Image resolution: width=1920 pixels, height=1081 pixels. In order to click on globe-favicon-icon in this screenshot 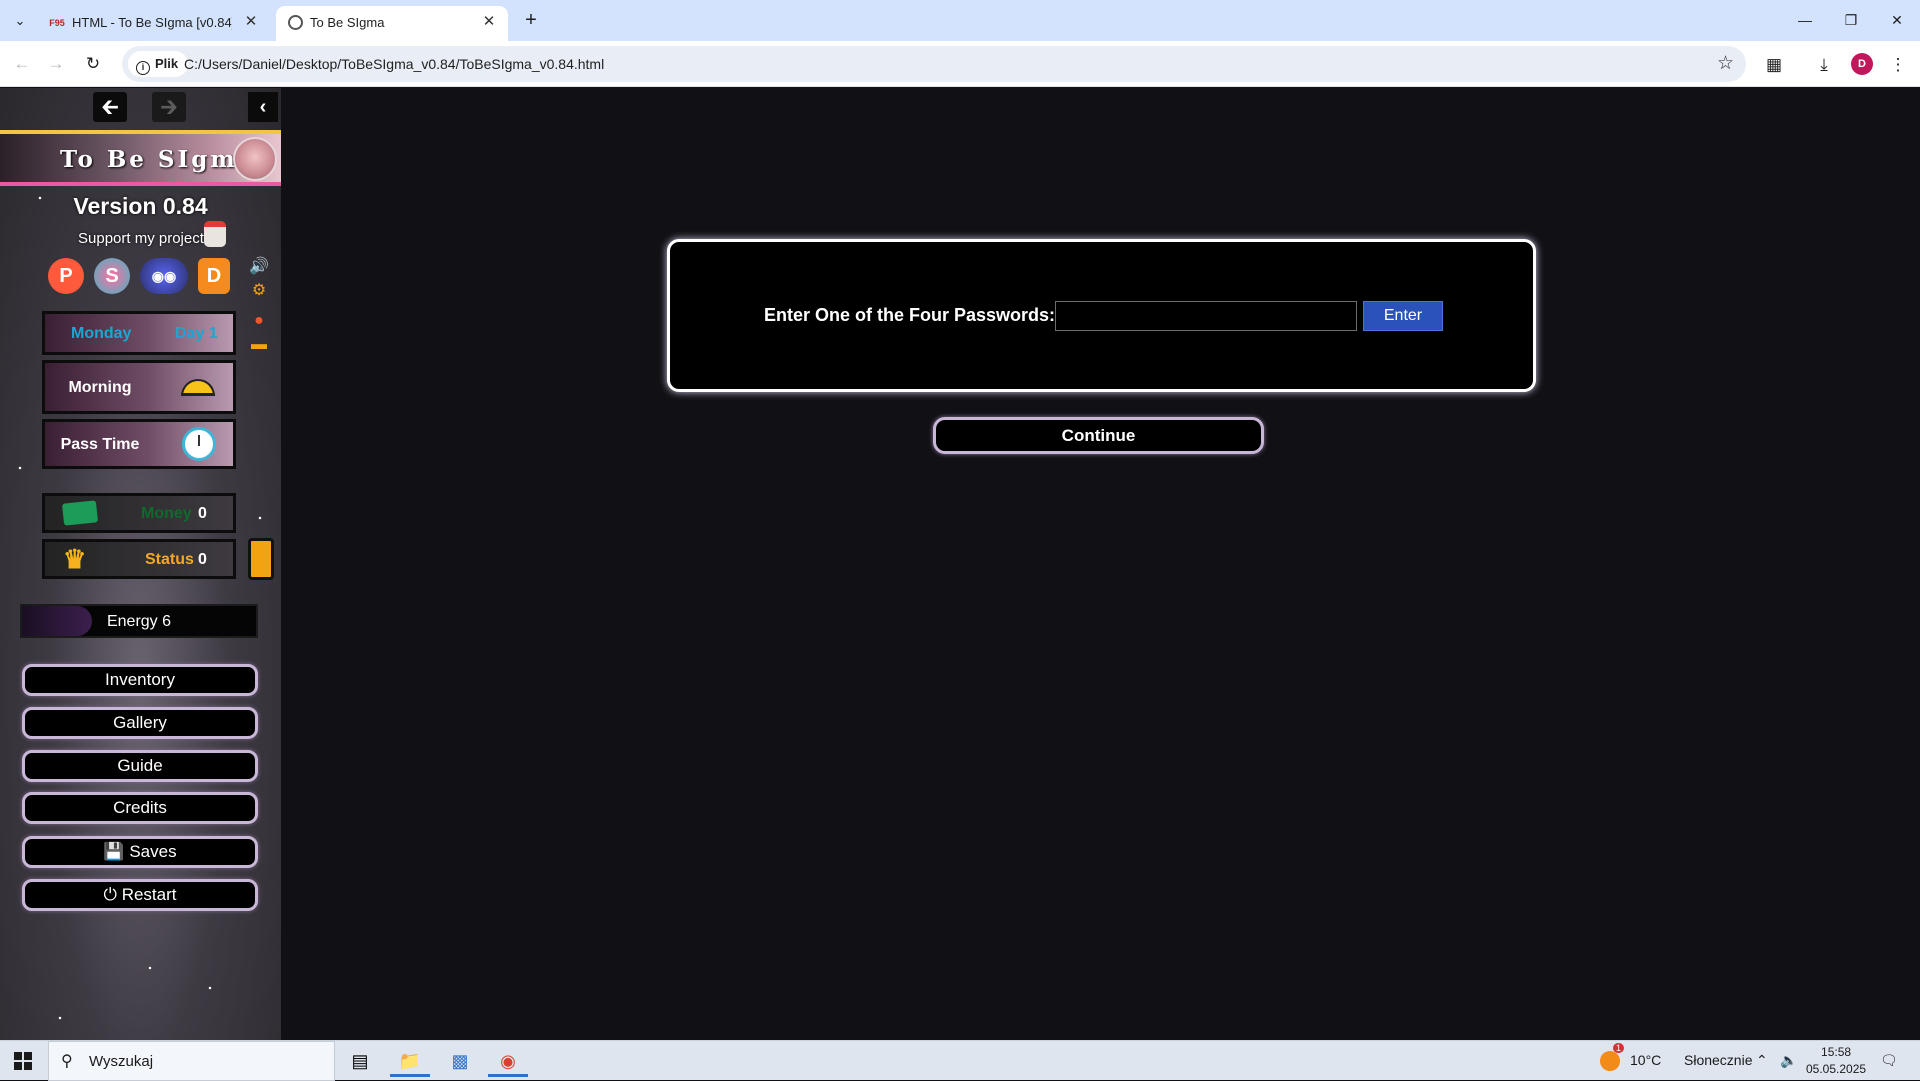, I will do `click(295, 22)`.